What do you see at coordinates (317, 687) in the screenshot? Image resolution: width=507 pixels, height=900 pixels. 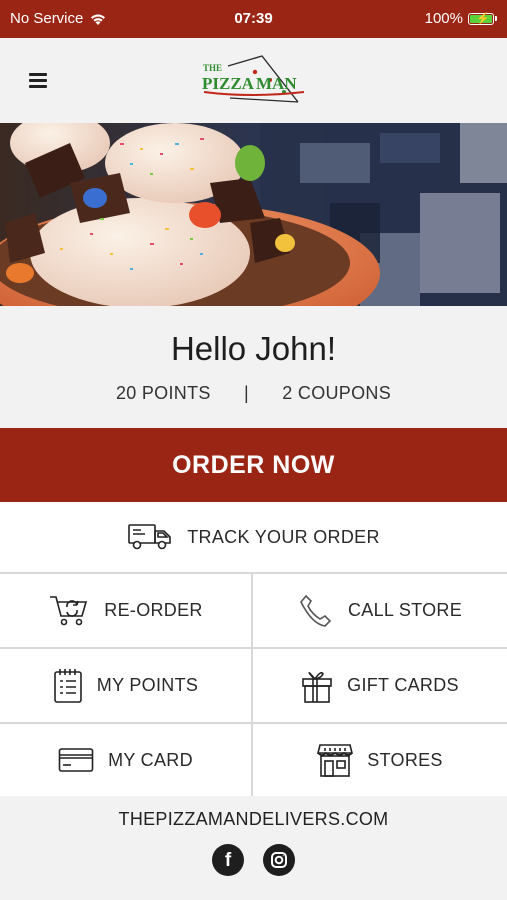 I see `gift-icon` at bounding box center [317, 687].